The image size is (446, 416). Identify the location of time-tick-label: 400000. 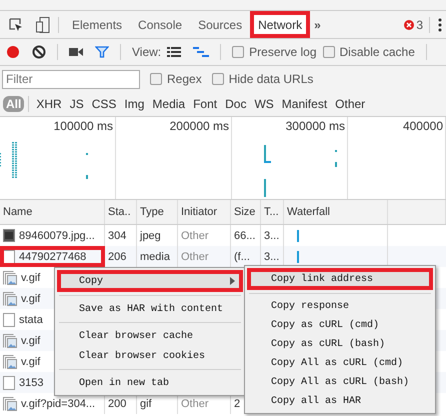
(422, 126).